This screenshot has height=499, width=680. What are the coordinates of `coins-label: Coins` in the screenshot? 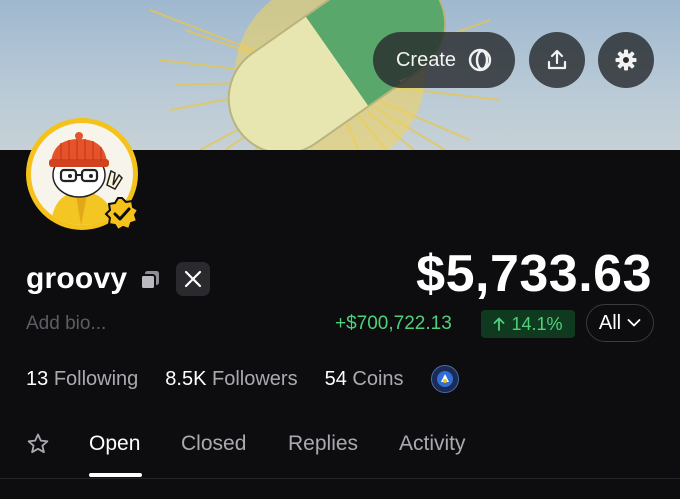 It's located at (378, 378).